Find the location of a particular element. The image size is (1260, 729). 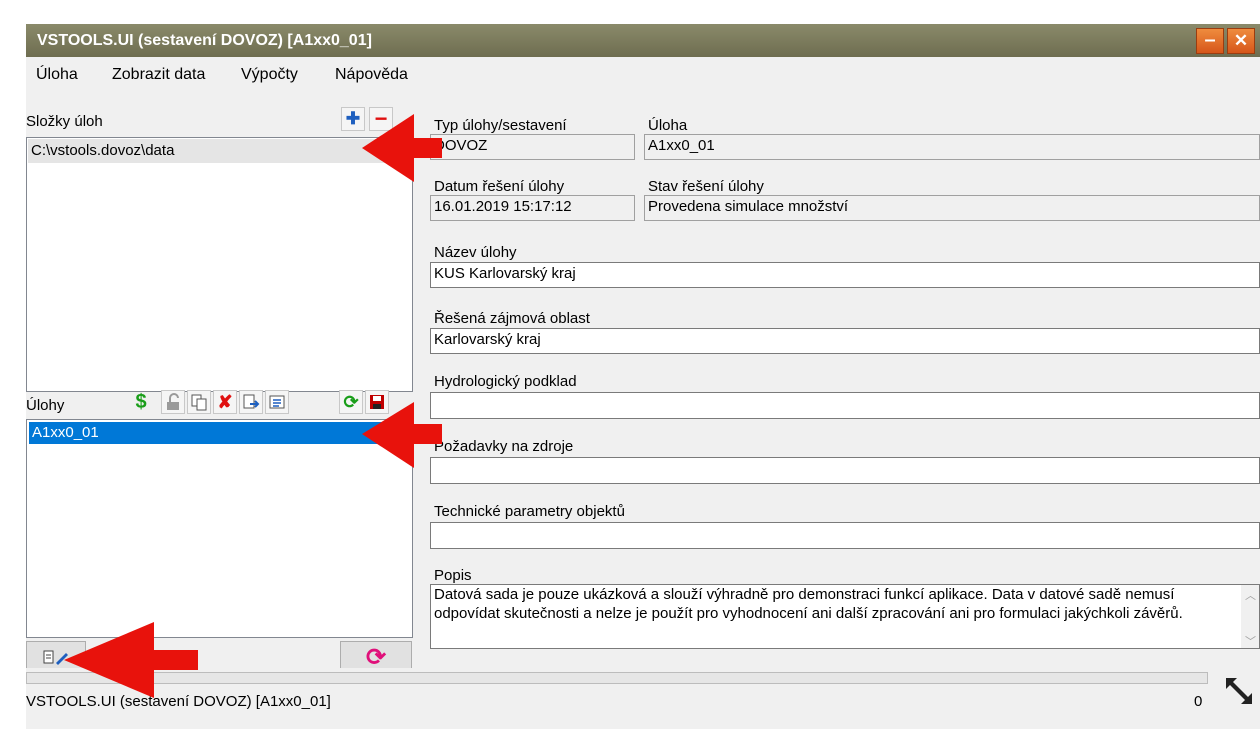

window-title: VSTOOLS.UI (sestavení DOVOZ) [A1xx0_01] is located at coordinates (204, 40).